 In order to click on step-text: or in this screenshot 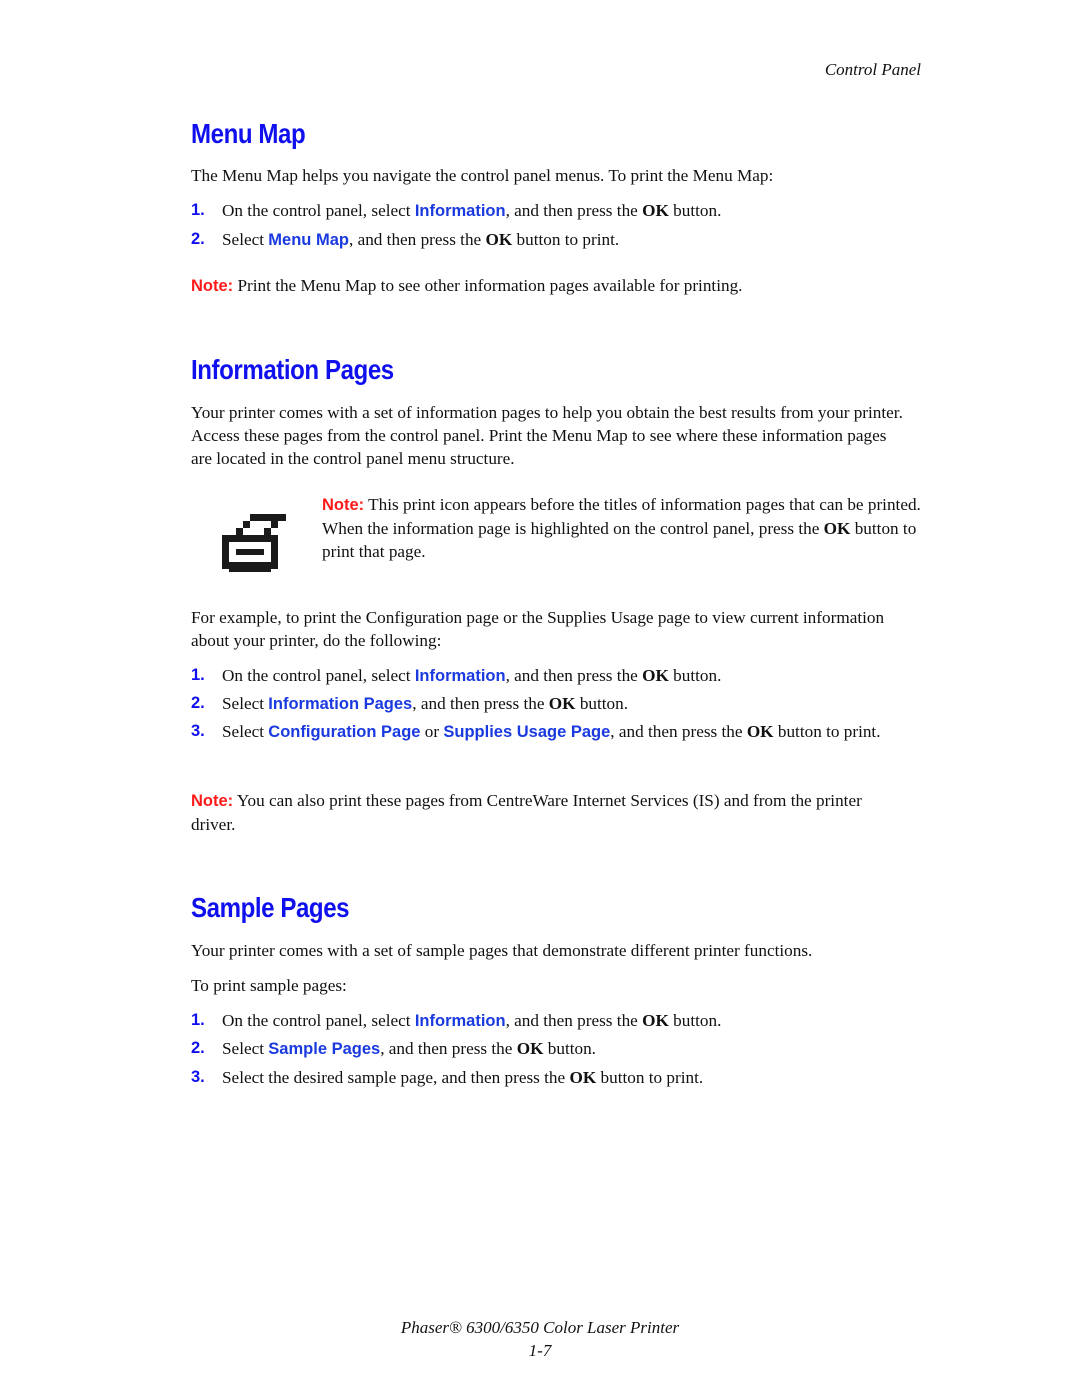, I will do `click(432, 731)`.